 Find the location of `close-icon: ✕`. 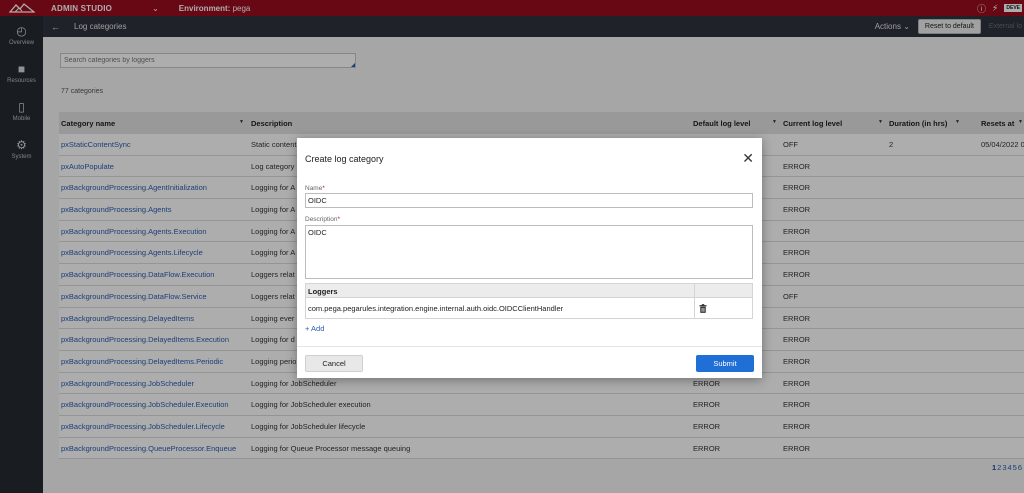

close-icon: ✕ is located at coordinates (748, 158).